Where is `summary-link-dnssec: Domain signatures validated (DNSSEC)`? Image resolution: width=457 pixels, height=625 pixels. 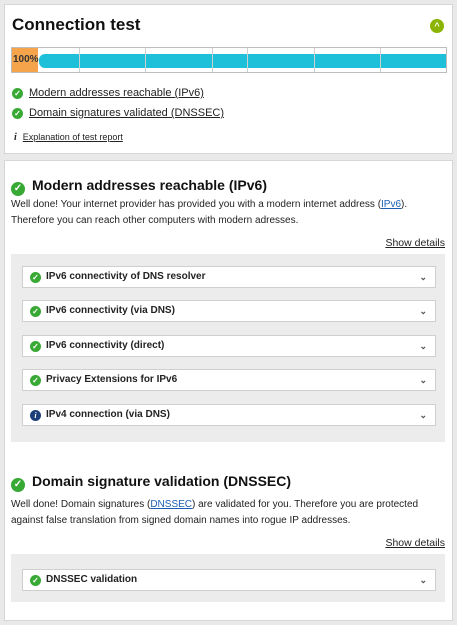 summary-link-dnssec: Domain signatures validated (DNSSEC) is located at coordinates (126, 113).